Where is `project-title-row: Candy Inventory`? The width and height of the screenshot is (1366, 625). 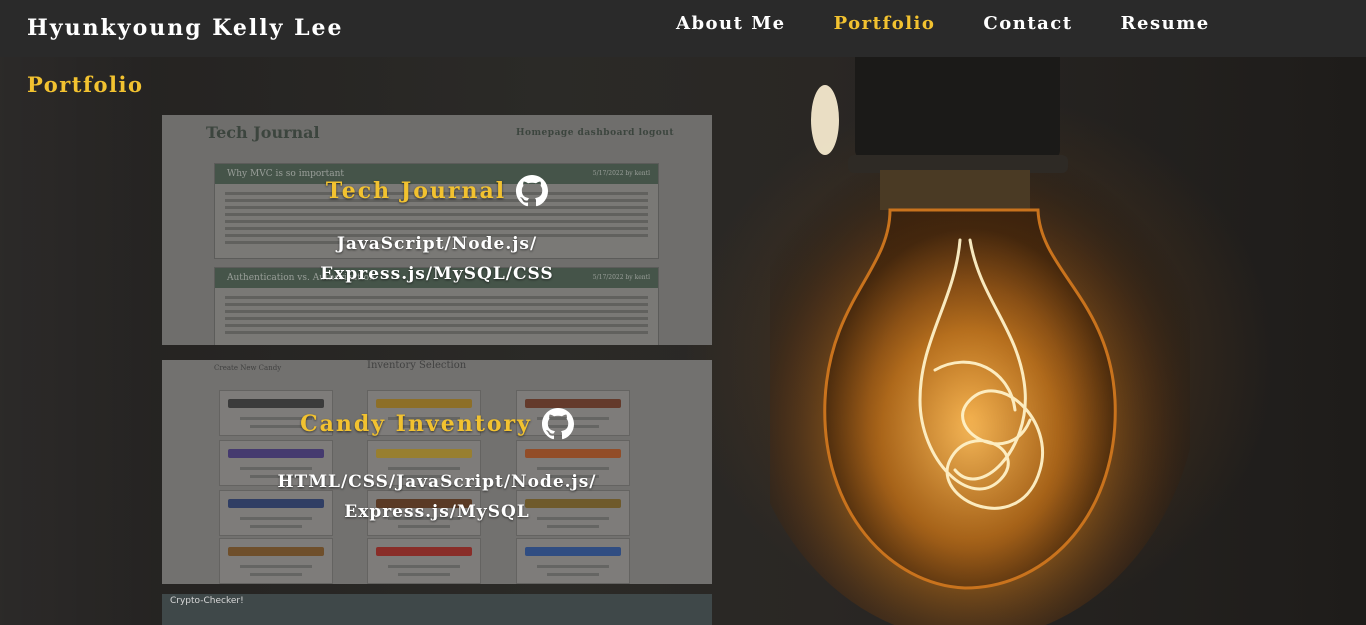 project-title-row: Candy Inventory is located at coordinates (437, 424).